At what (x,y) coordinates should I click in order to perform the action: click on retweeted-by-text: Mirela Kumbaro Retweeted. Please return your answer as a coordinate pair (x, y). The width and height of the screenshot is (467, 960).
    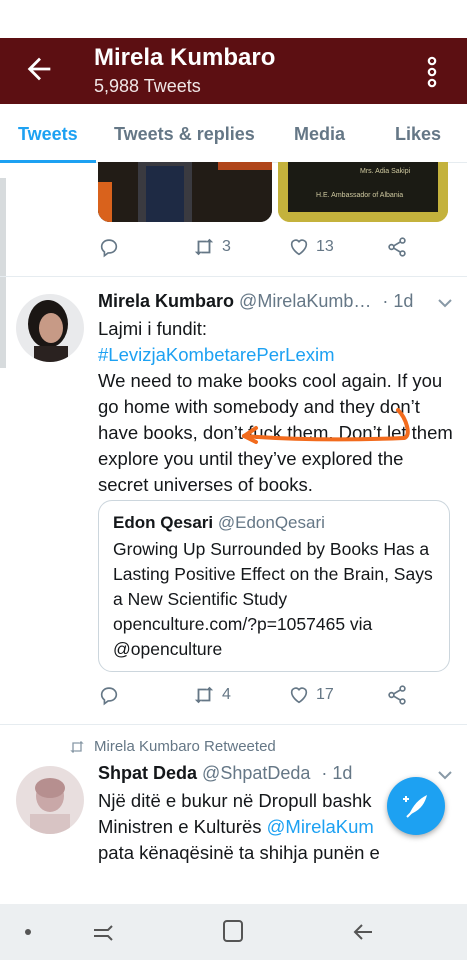
    Looking at the image, I should click on (185, 746).